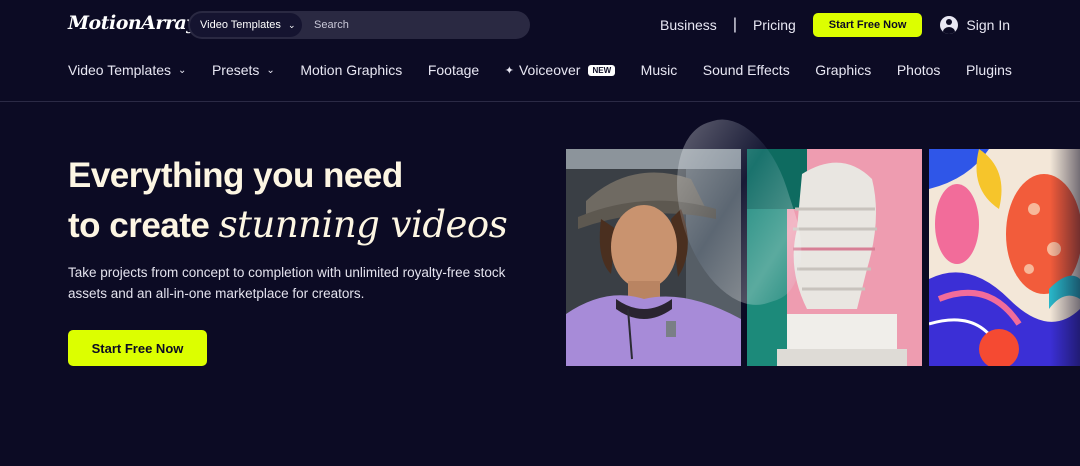 This screenshot has width=1080, height=466. What do you see at coordinates (139, 225) in the screenshot?
I see `headline-plain-text: to create` at bounding box center [139, 225].